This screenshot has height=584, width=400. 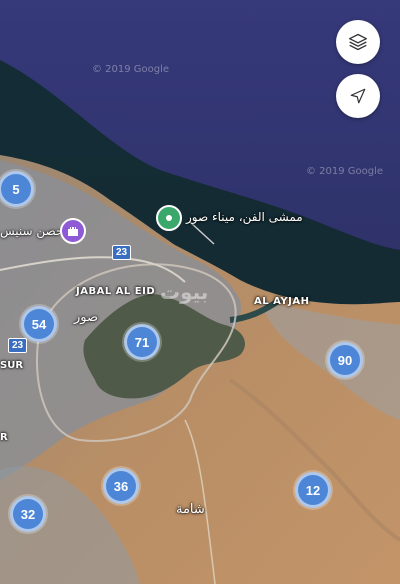 What do you see at coordinates (28, 514) in the screenshot?
I see `listing-cluster: 32` at bounding box center [28, 514].